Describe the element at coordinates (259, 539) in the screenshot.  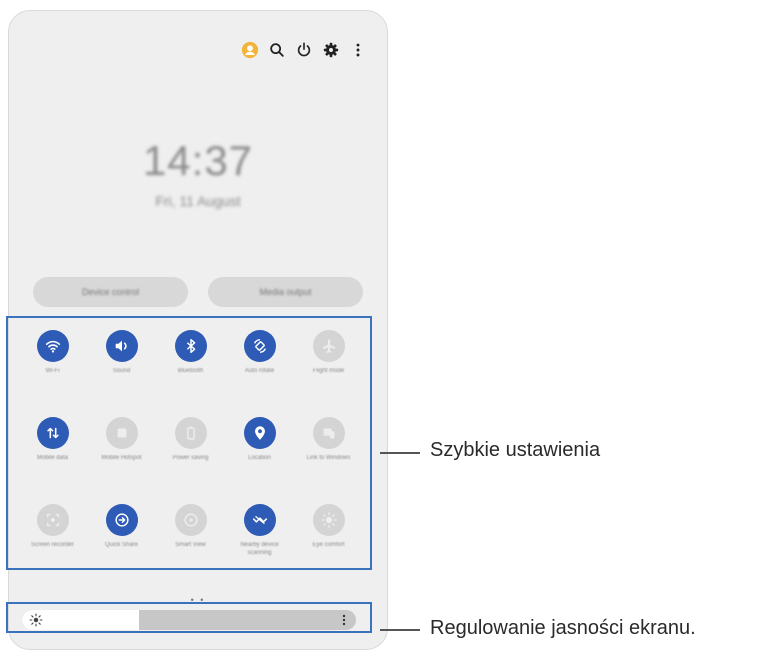
I see `quick-setting-tile: Nearby device scanning` at that location.